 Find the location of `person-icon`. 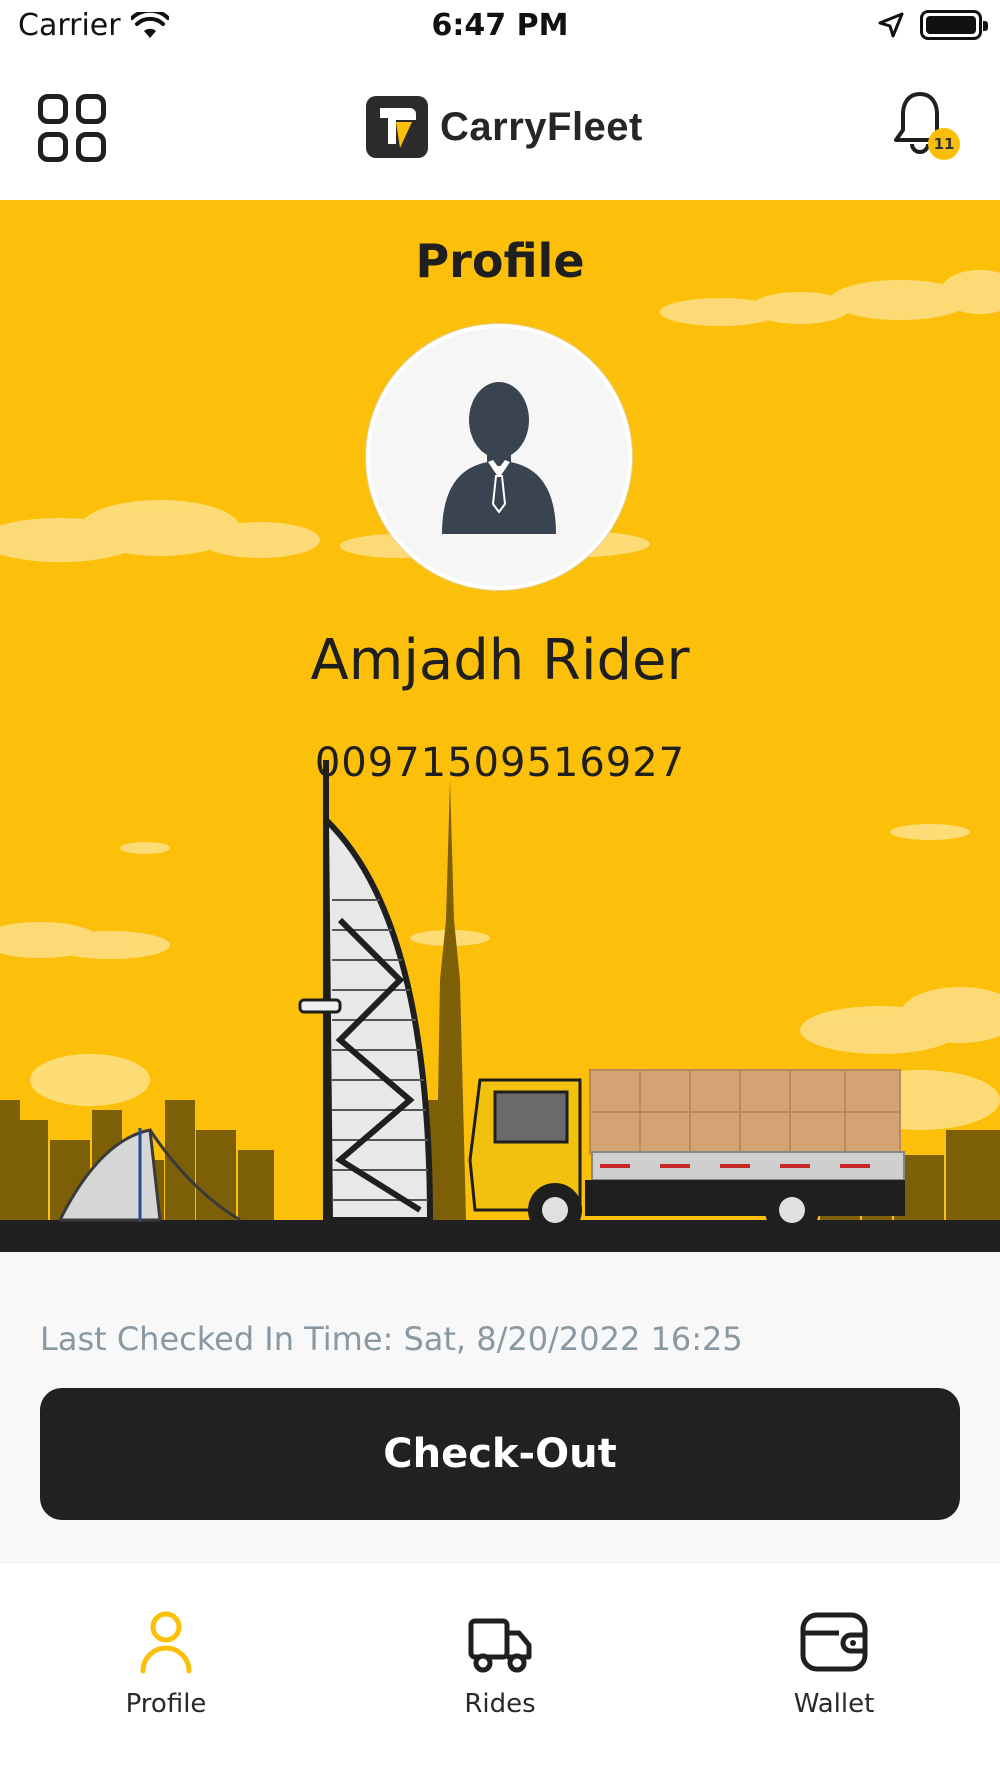

person-icon is located at coordinates (166, 1642).